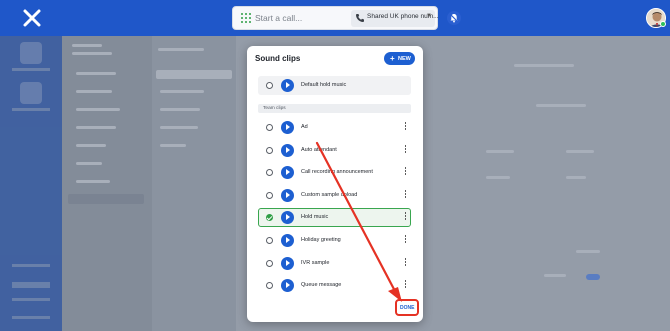  Describe the element at coordinates (321, 284) in the screenshot. I see `clip-name: Queue message` at that location.